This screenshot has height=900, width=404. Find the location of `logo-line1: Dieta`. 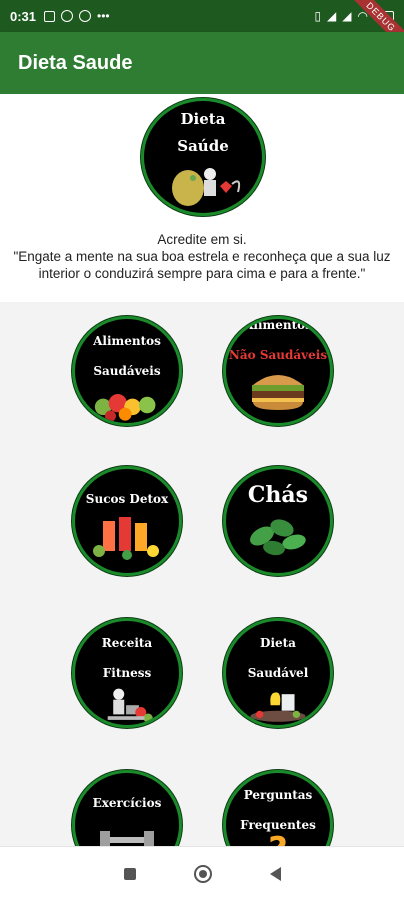

logo-line1: Dieta is located at coordinates (203, 119).